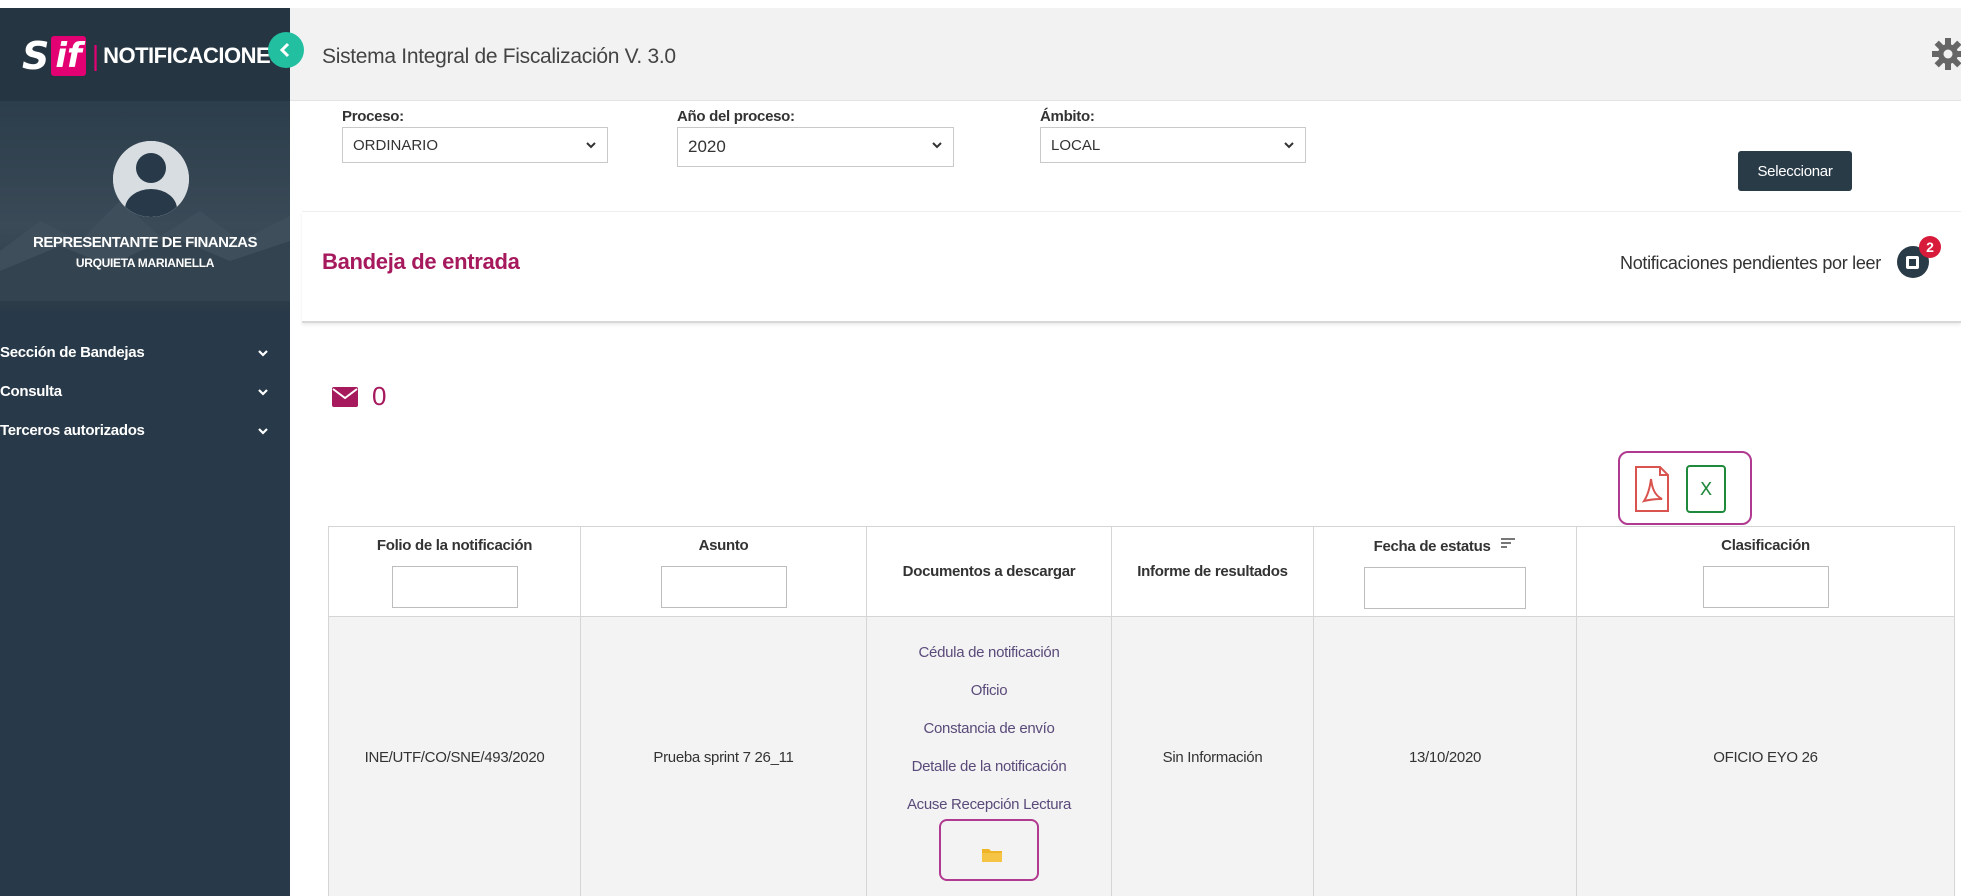 This screenshot has height=896, width=1961. What do you see at coordinates (723, 756) in the screenshot?
I see `cell-asunto: Prueba sprint 7 26_11` at bounding box center [723, 756].